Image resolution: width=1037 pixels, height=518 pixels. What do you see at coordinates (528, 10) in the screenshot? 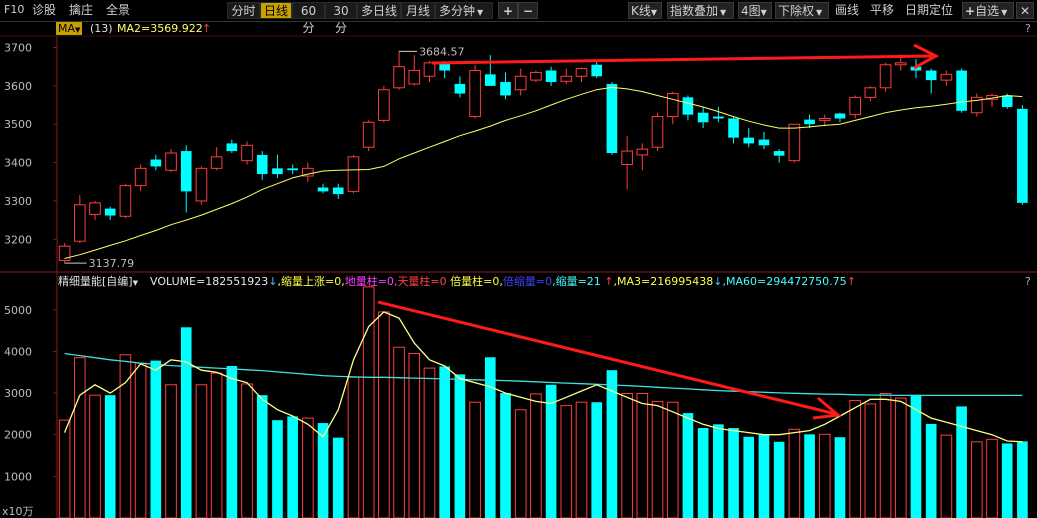
I see `zoom-out-button: −` at bounding box center [528, 10].